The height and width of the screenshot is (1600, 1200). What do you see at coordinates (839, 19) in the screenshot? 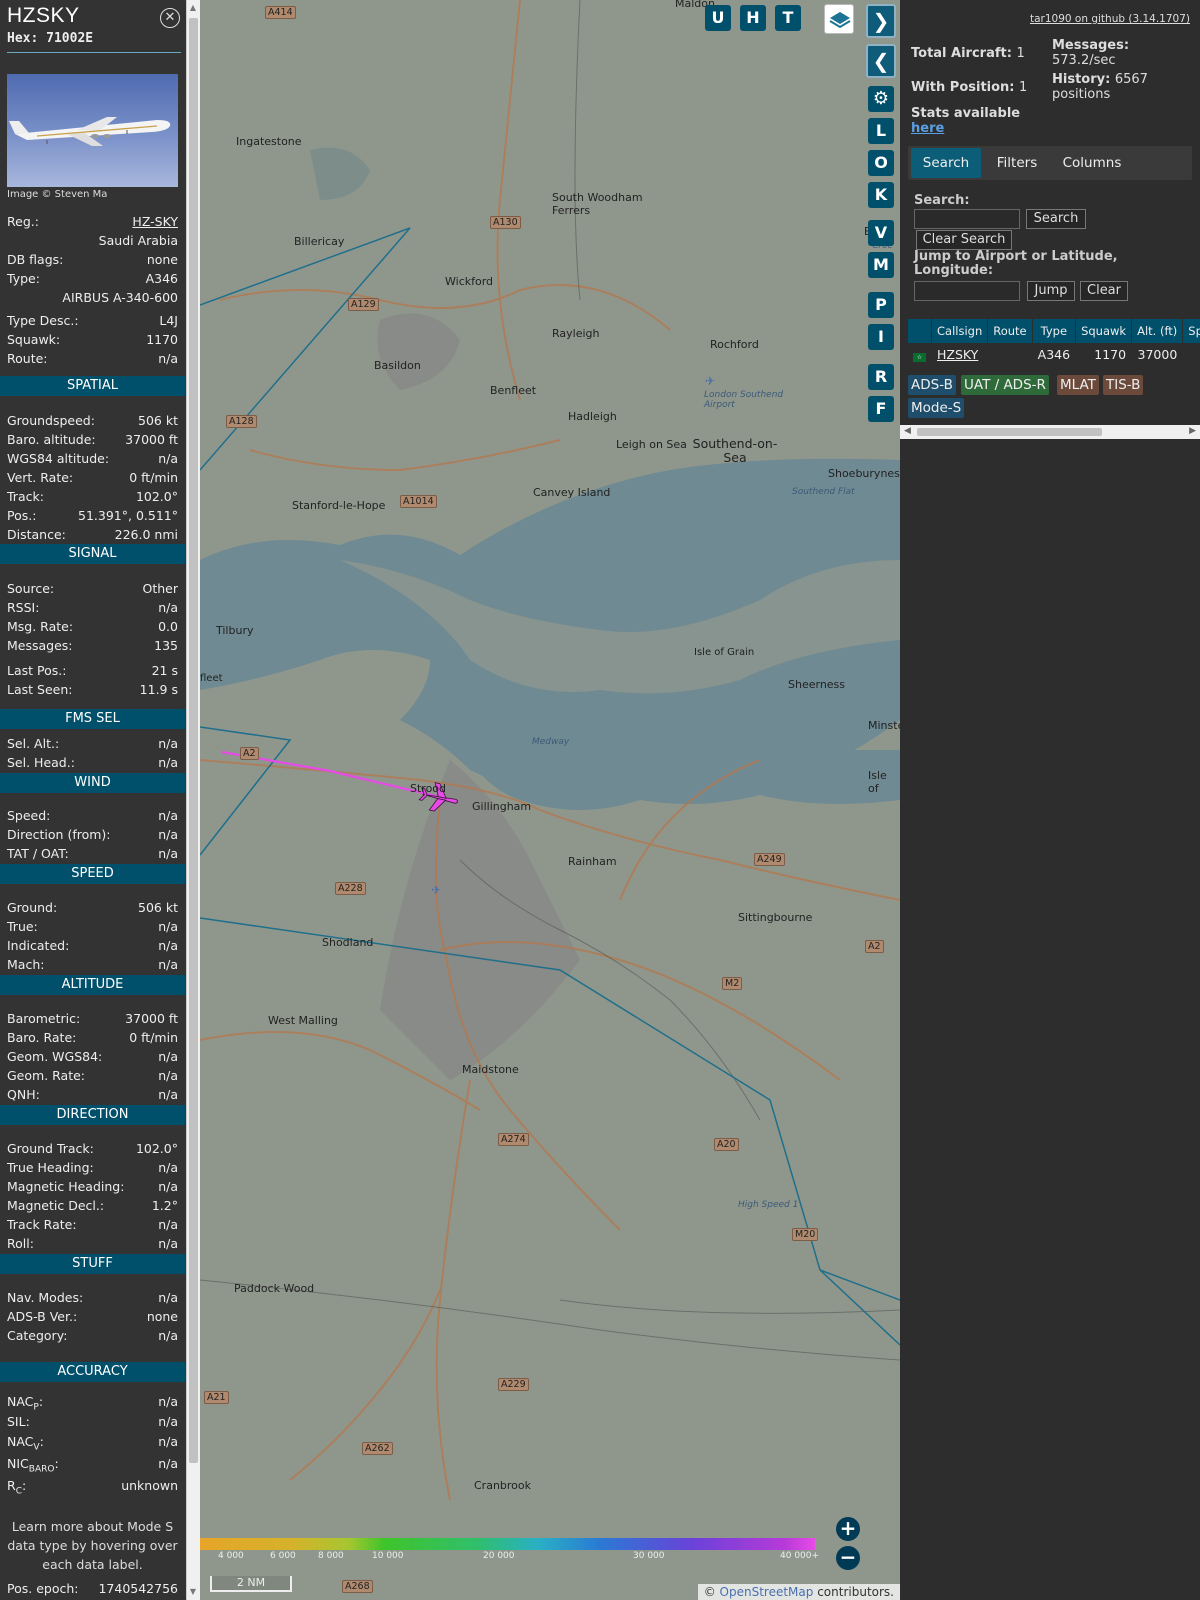
I see `layers-icon` at bounding box center [839, 19].